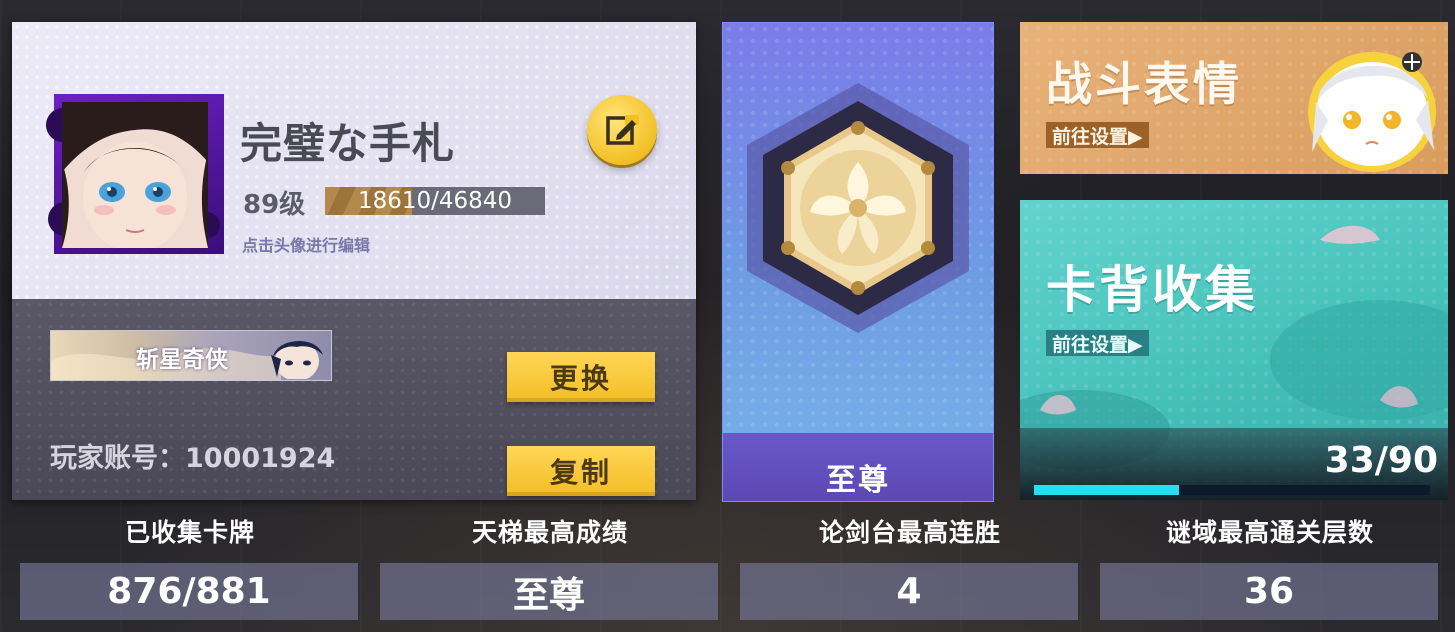  What do you see at coordinates (274, 205) in the screenshot?
I see `player-level: 89级` at bounding box center [274, 205].